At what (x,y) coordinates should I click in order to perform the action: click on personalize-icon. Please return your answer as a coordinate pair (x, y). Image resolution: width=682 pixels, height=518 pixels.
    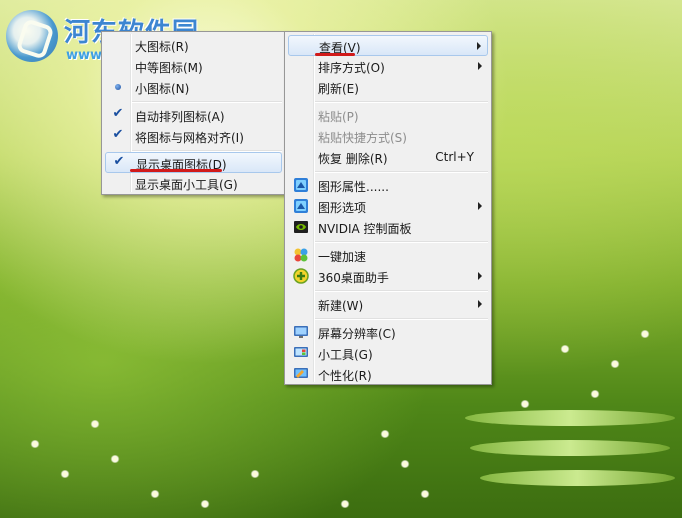
    Looking at the image, I should click on (301, 373).